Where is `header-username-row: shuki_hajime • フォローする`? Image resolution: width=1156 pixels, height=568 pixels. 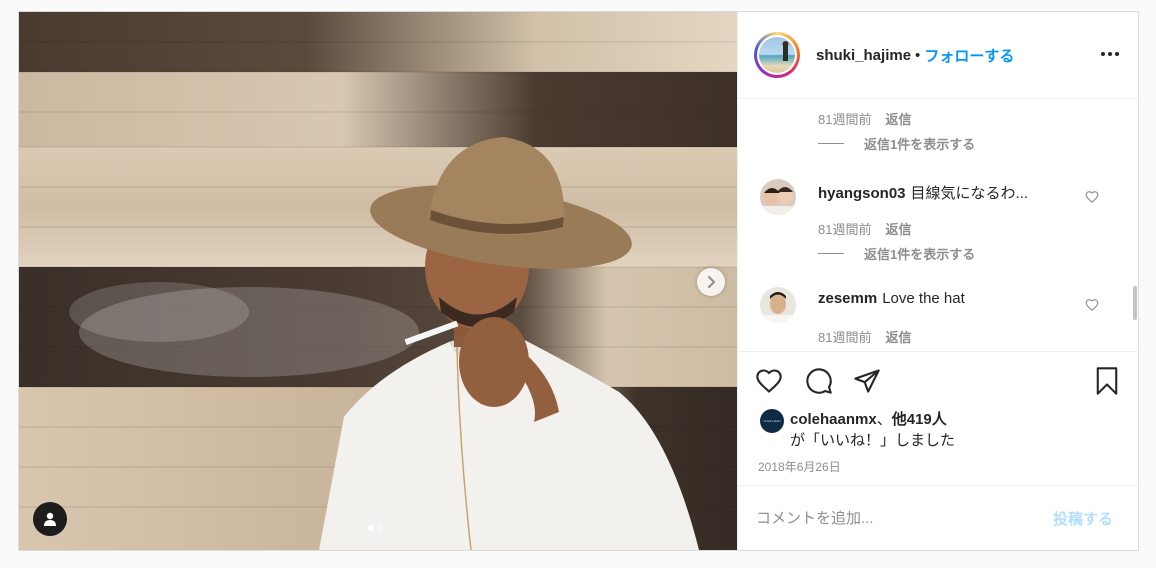 header-username-row: shuki_hajime • フォローする is located at coordinates (915, 55).